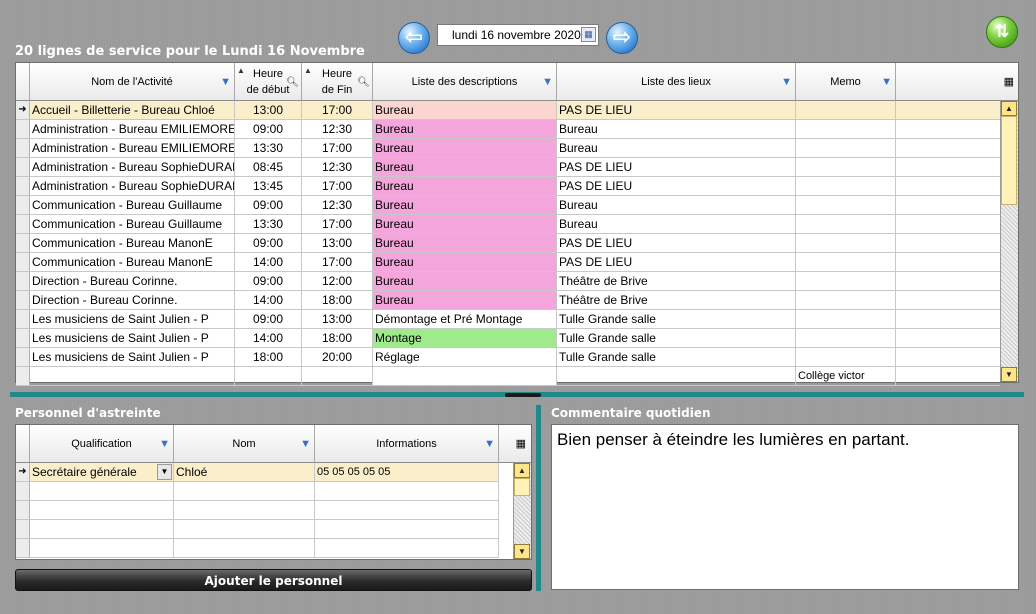 This screenshot has width=1036, height=614. What do you see at coordinates (414, 38) in the screenshot?
I see `previous-day-button: ⇦` at bounding box center [414, 38].